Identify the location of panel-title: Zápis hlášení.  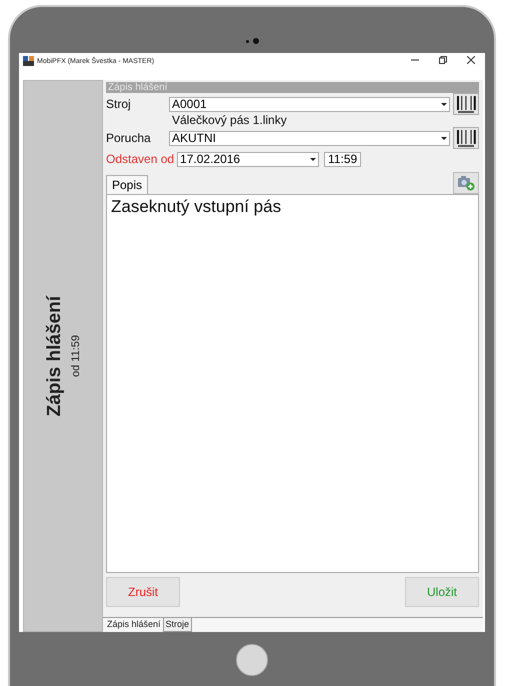
(55, 356).